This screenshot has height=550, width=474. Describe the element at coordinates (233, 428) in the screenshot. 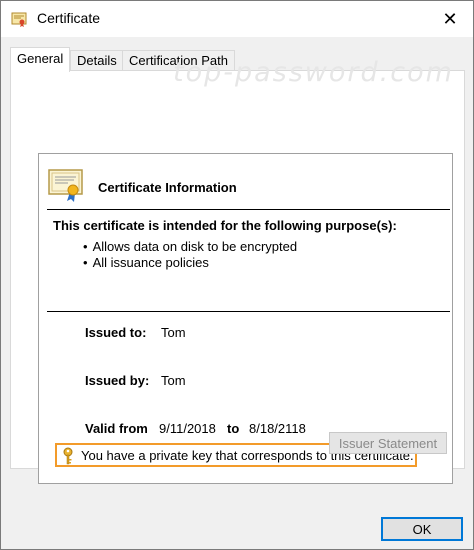

I see `valid-to-label: to` at that location.